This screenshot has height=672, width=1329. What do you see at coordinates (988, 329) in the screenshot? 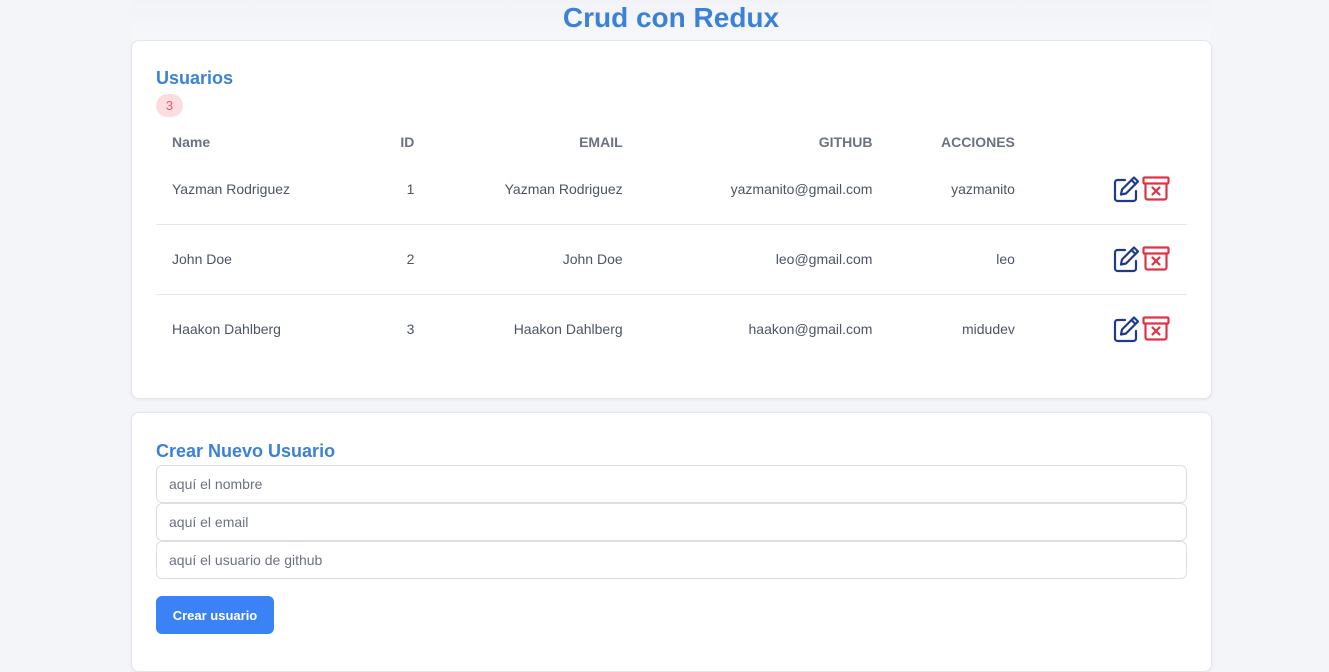
I see `cell-acciones: midudev` at bounding box center [988, 329].